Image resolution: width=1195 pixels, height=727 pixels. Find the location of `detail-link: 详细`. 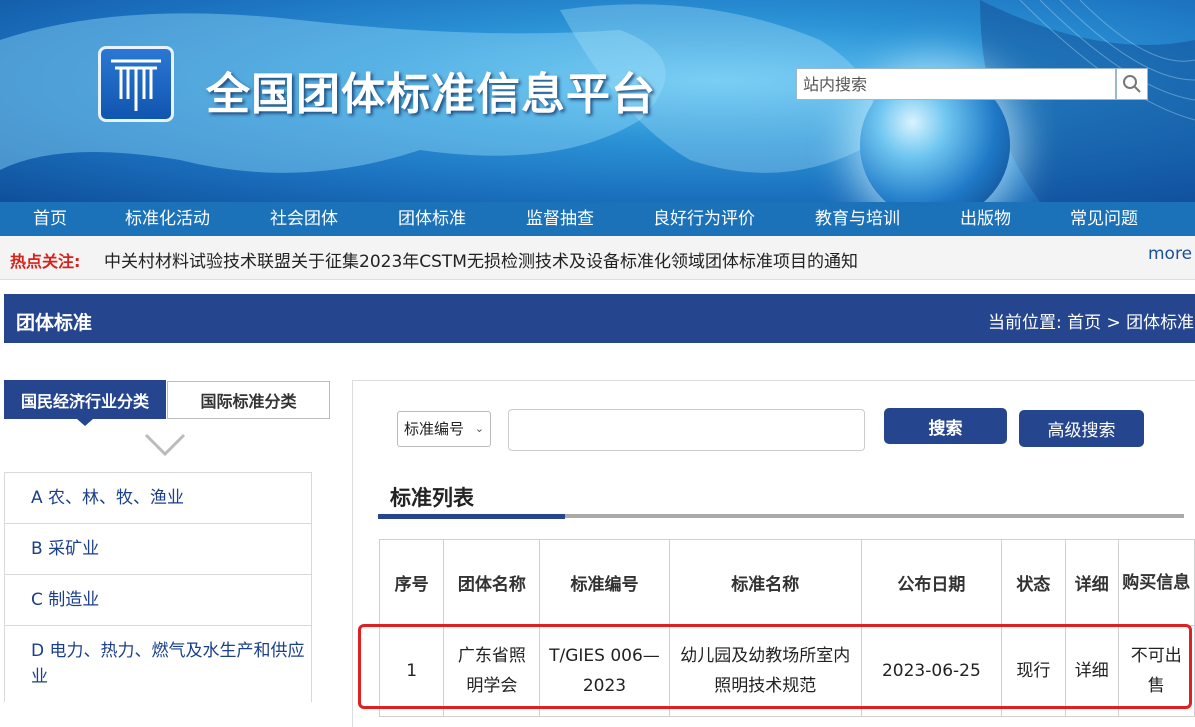

detail-link: 详细 is located at coordinates (1092, 671).